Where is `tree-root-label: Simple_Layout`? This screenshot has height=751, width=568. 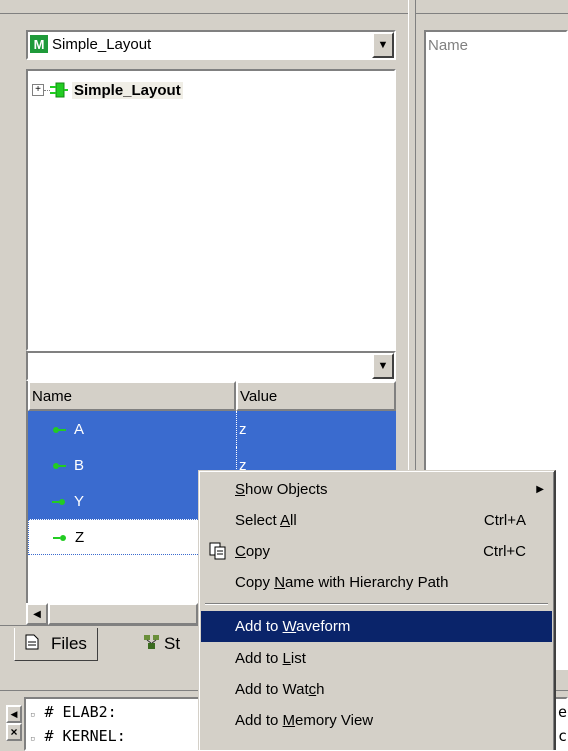 tree-root-label: Simple_Layout is located at coordinates (127, 90).